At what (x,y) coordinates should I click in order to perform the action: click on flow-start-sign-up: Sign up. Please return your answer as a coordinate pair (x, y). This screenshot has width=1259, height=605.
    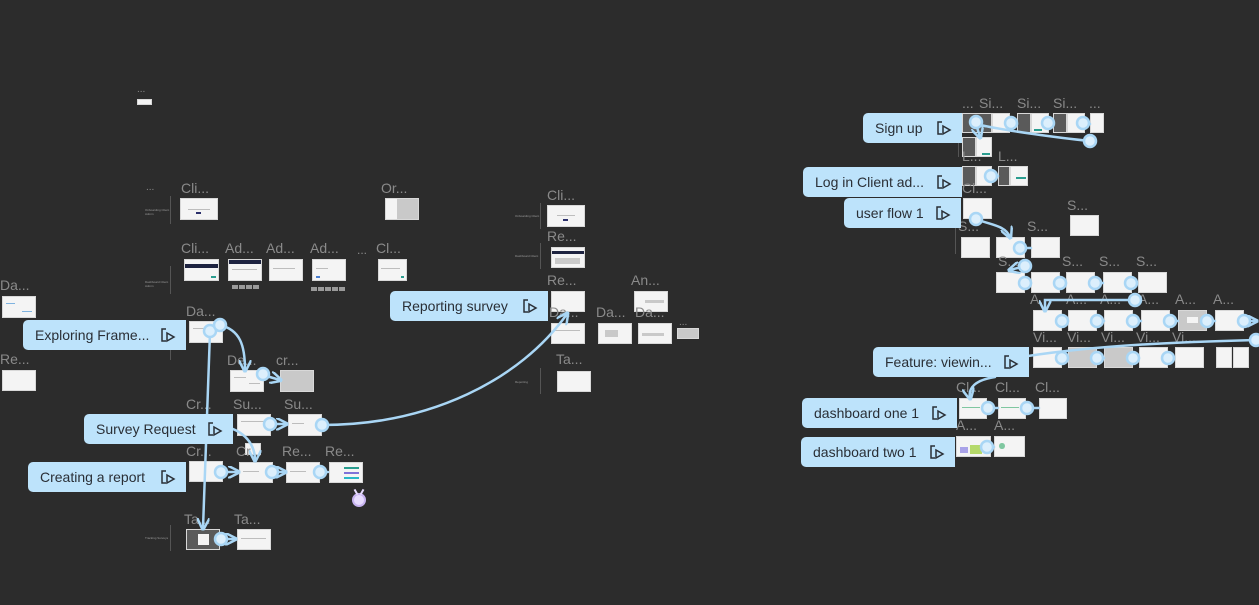
    Looking at the image, I should click on (912, 128).